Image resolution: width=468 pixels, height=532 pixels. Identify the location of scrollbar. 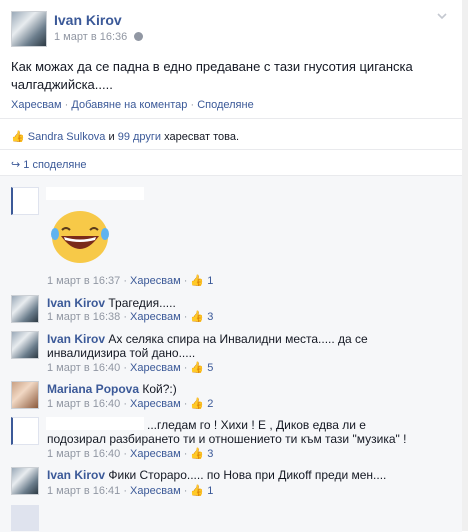
(465, 265).